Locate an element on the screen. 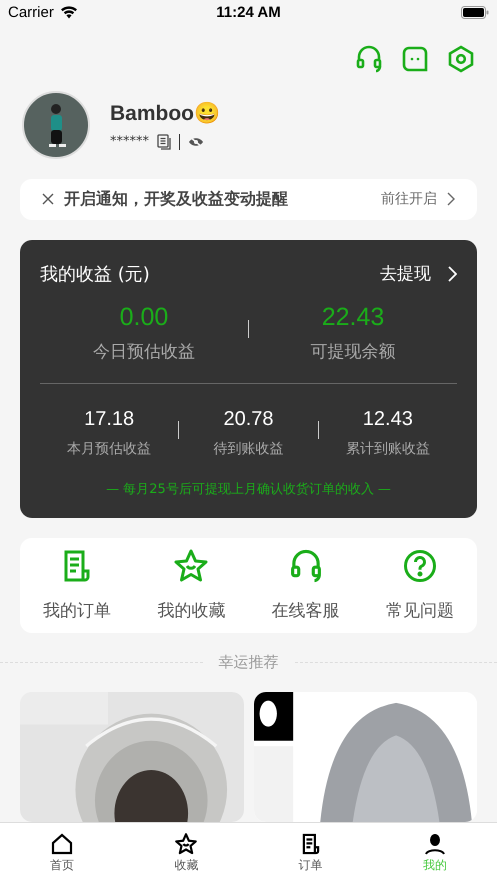 Image resolution: width=497 pixels, height=883 pixels. carrier-name: Carrier is located at coordinates (31, 12).